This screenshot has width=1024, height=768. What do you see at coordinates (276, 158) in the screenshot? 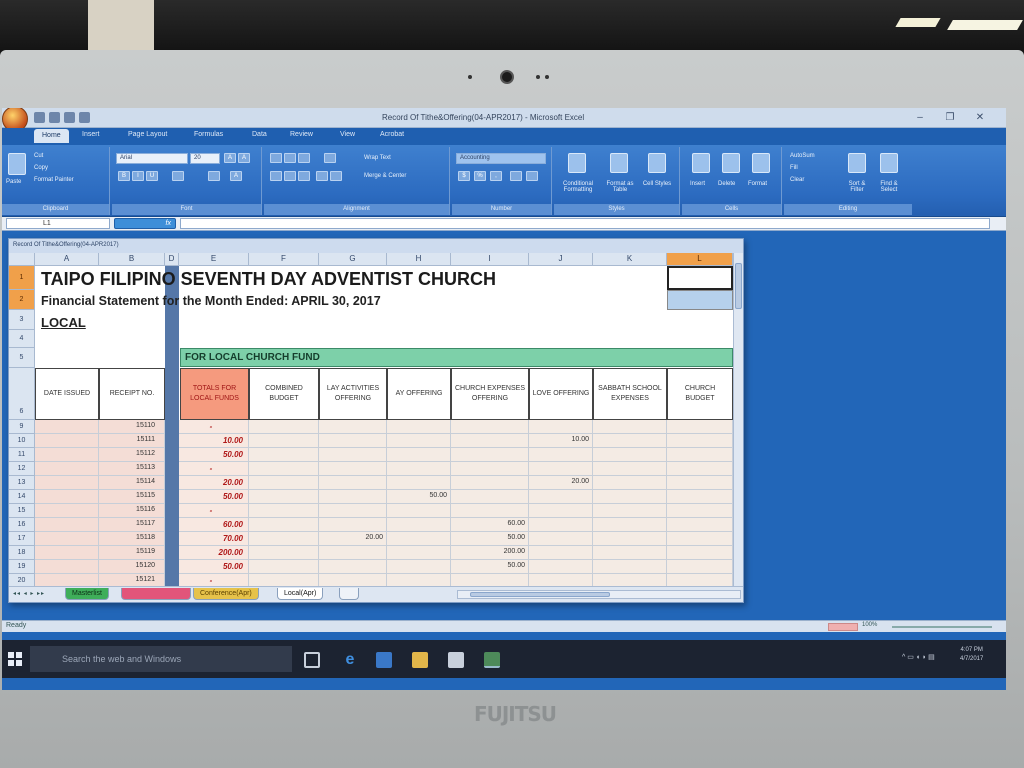
I see `align-top-icon` at bounding box center [276, 158].